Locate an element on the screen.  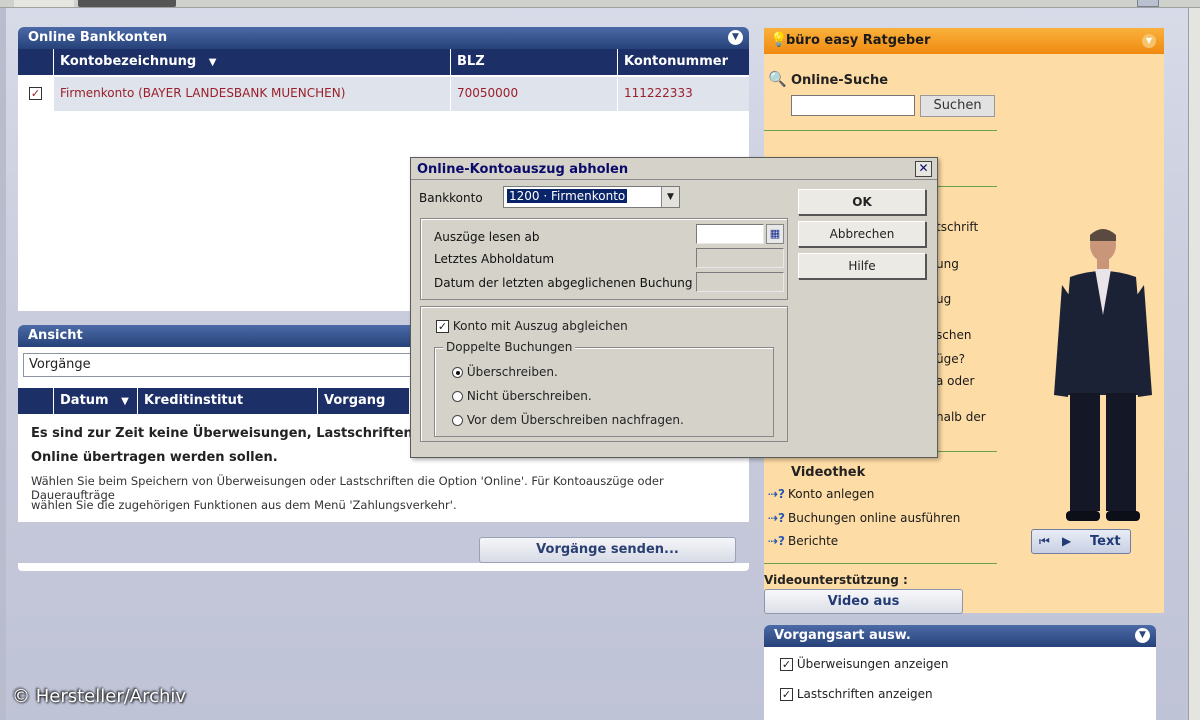
ratgeber-link-partial: schen is located at coordinates (953, 335).